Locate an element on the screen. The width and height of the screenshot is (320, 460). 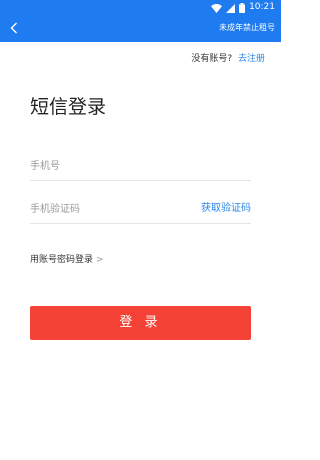
no-account-text: 没有账号? is located at coordinates (212, 59).